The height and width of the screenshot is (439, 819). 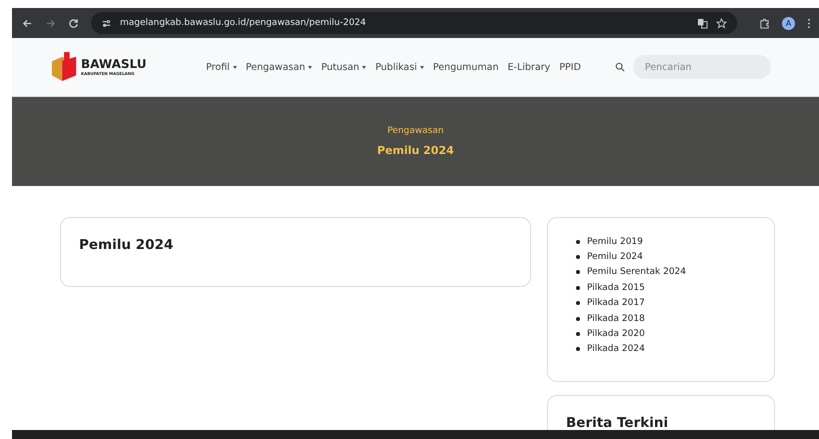 I want to click on sidebar-link: Pilkada 2015, so click(x=616, y=287).